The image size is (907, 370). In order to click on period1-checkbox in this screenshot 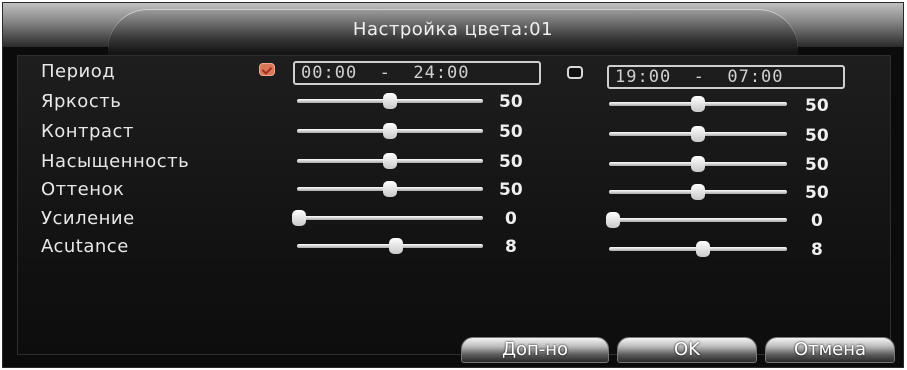, I will do `click(267, 69)`.